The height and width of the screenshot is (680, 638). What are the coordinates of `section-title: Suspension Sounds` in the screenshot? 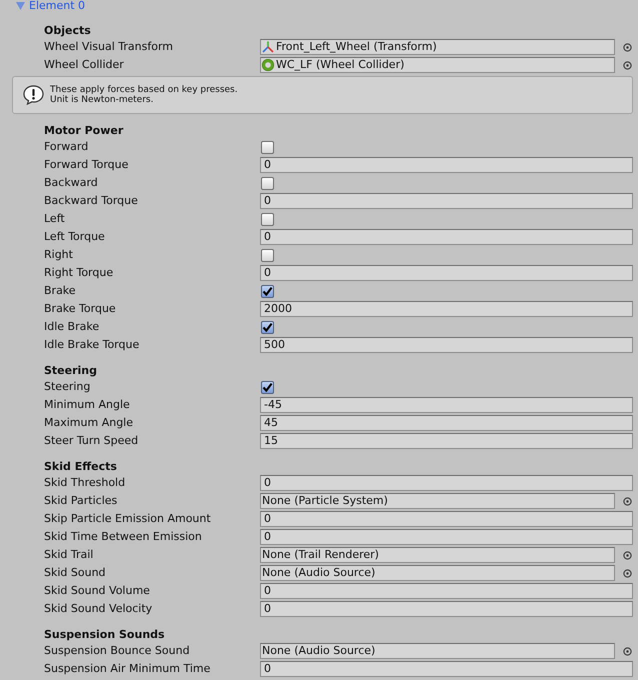 It's located at (104, 634).